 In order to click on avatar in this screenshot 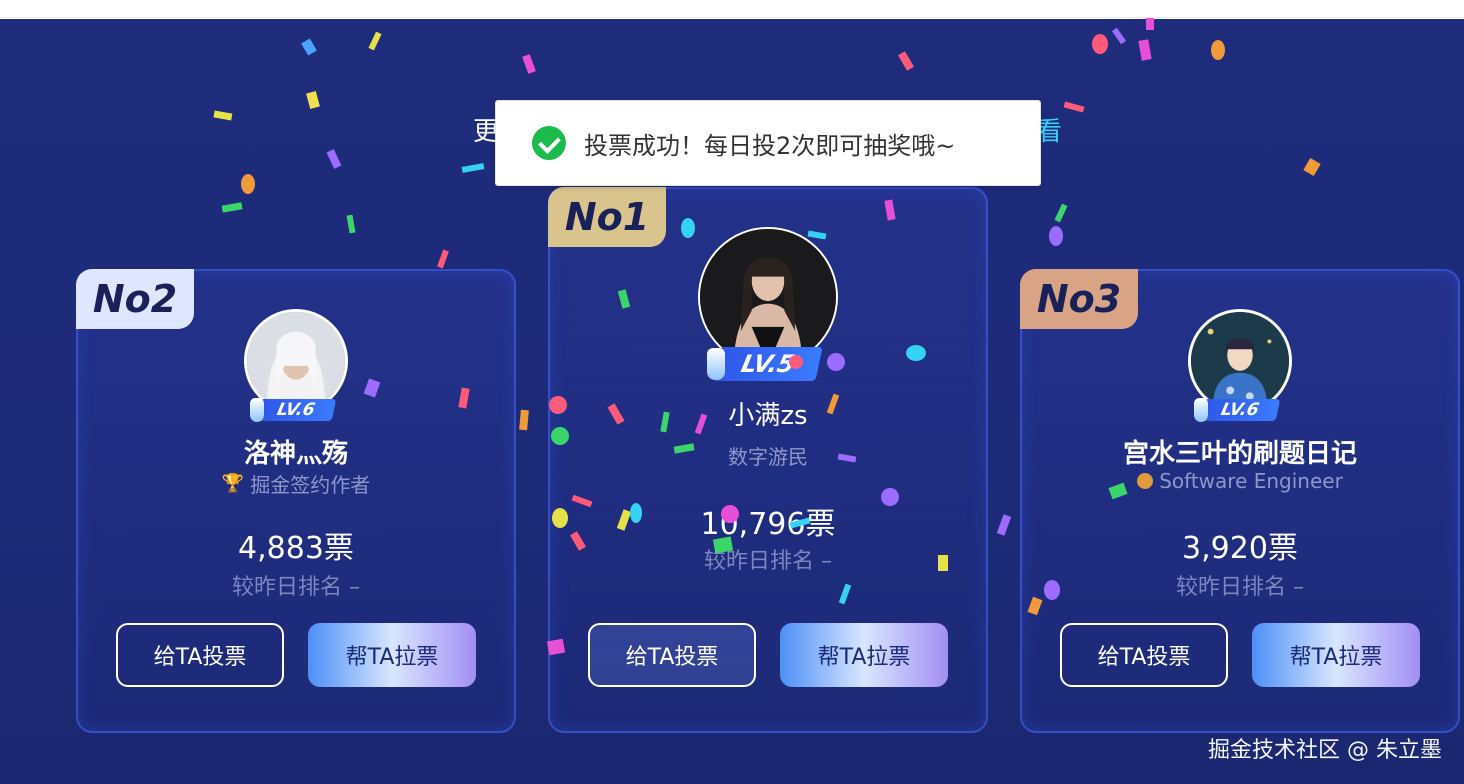, I will do `click(768, 297)`.